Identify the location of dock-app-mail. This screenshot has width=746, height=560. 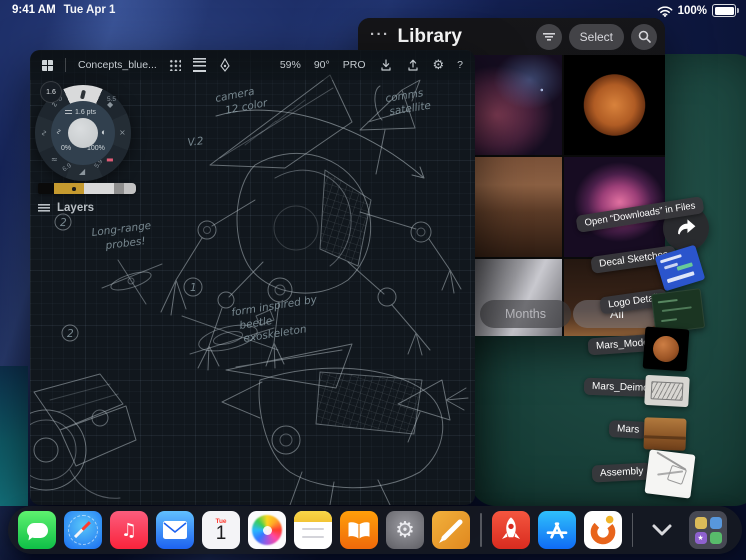
(175, 530).